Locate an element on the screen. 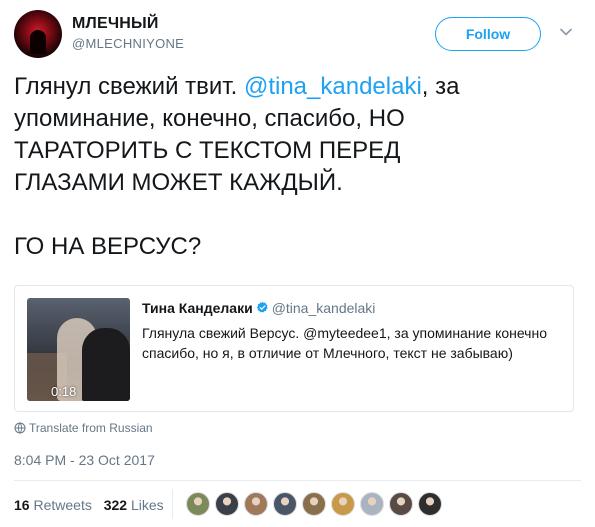  thumbnail-figure is located at coordinates (106, 364).